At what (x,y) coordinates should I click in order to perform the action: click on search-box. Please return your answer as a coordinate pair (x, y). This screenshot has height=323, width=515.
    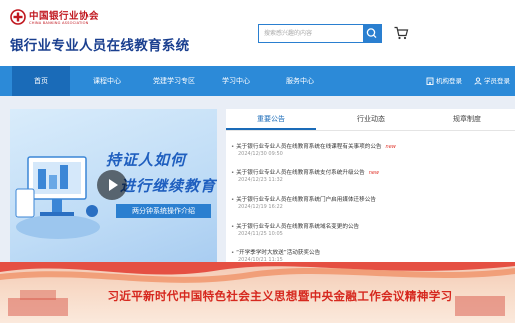
    Looking at the image, I should click on (320, 33).